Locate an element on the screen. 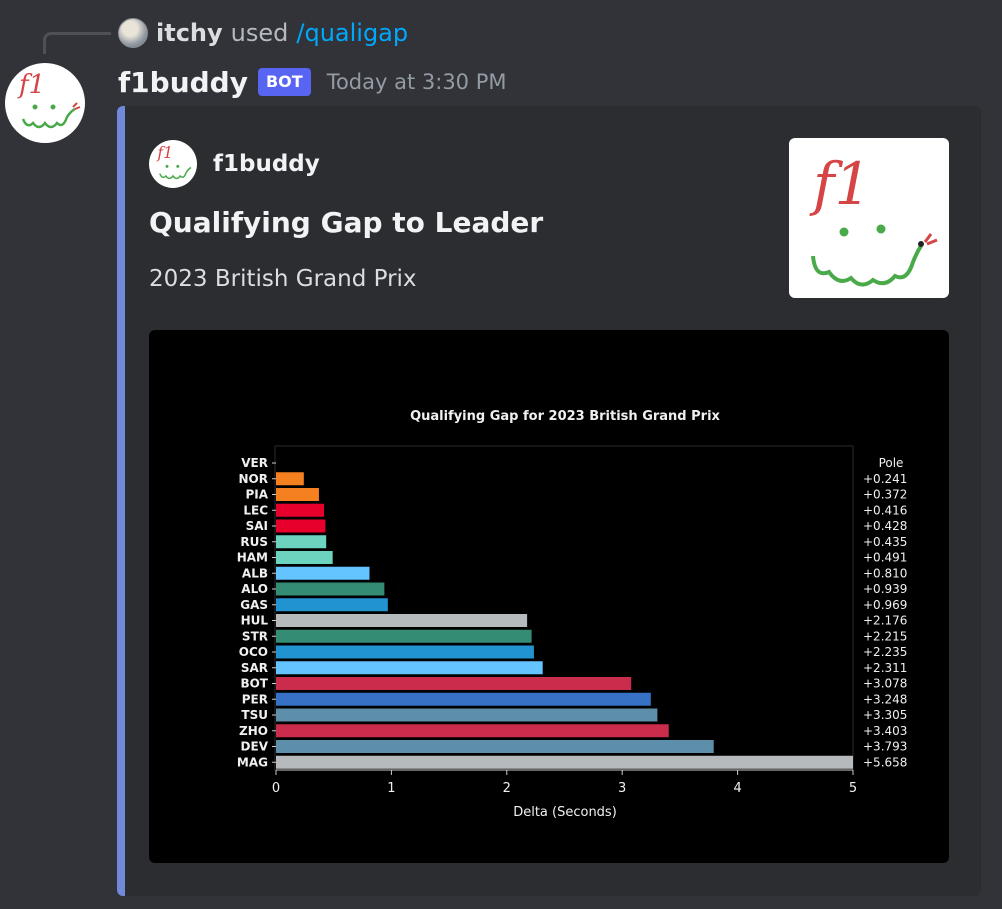 Image resolution: width=1002 pixels, height=909 pixels. delta-label: +5.658 is located at coordinates (885, 762).